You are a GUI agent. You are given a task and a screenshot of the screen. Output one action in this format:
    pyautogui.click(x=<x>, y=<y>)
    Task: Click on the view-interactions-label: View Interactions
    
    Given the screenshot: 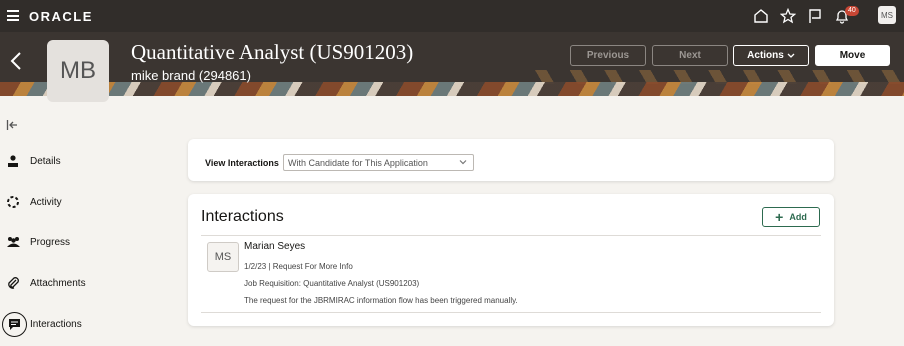 What is the action you would take?
    pyautogui.click(x=242, y=163)
    